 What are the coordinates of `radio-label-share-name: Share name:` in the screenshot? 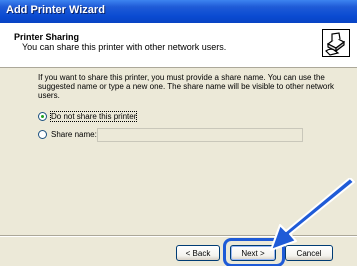 It's located at (74, 134).